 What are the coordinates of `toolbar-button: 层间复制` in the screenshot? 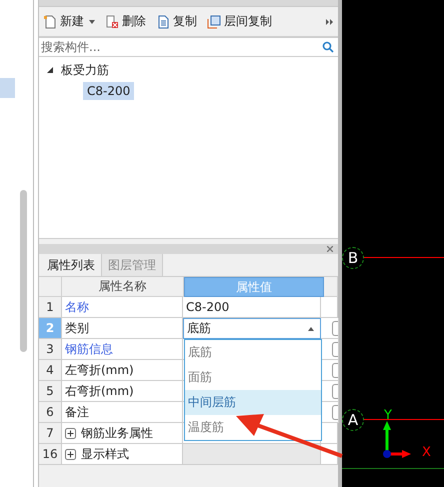 It's located at (239, 21).